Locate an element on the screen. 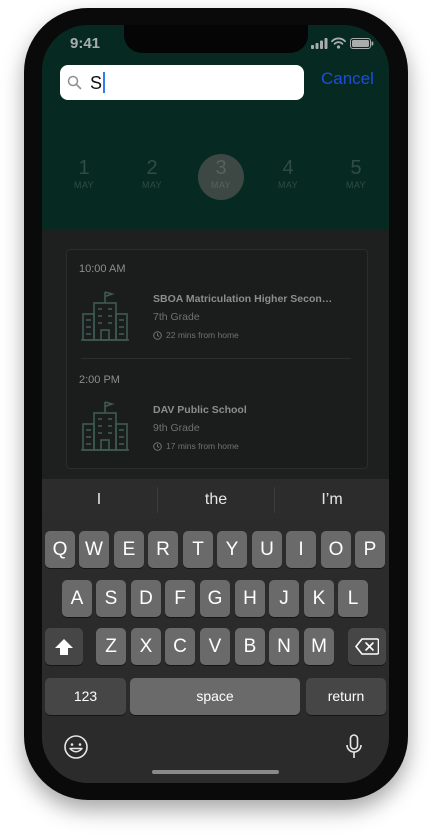  wifi-icon is located at coordinates (338, 43).